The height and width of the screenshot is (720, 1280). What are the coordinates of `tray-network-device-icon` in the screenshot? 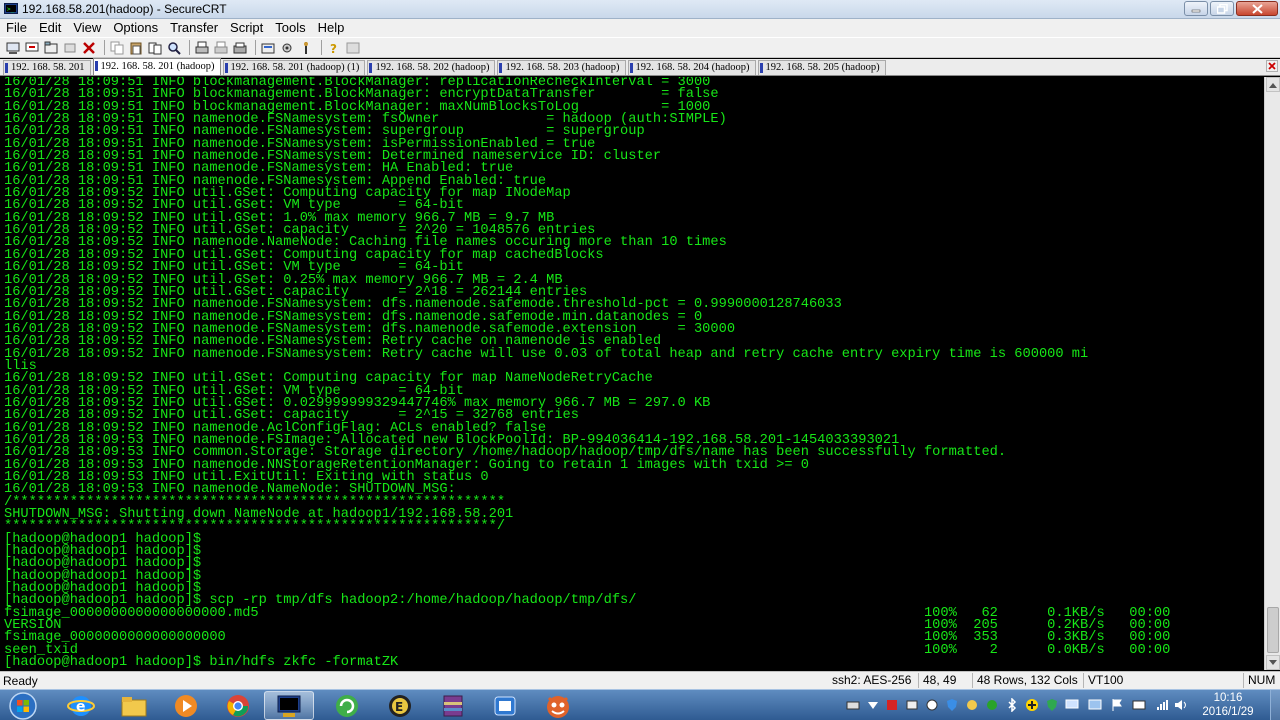 It's located at (912, 705).